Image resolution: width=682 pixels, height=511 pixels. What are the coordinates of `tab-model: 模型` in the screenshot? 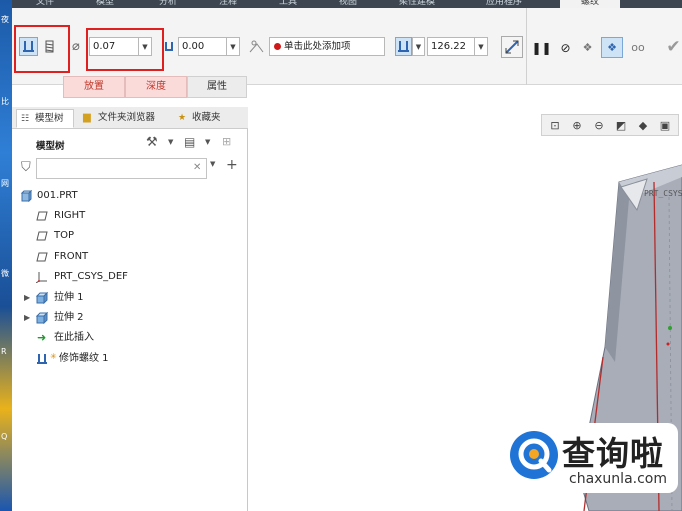 It's located at (105, 4).